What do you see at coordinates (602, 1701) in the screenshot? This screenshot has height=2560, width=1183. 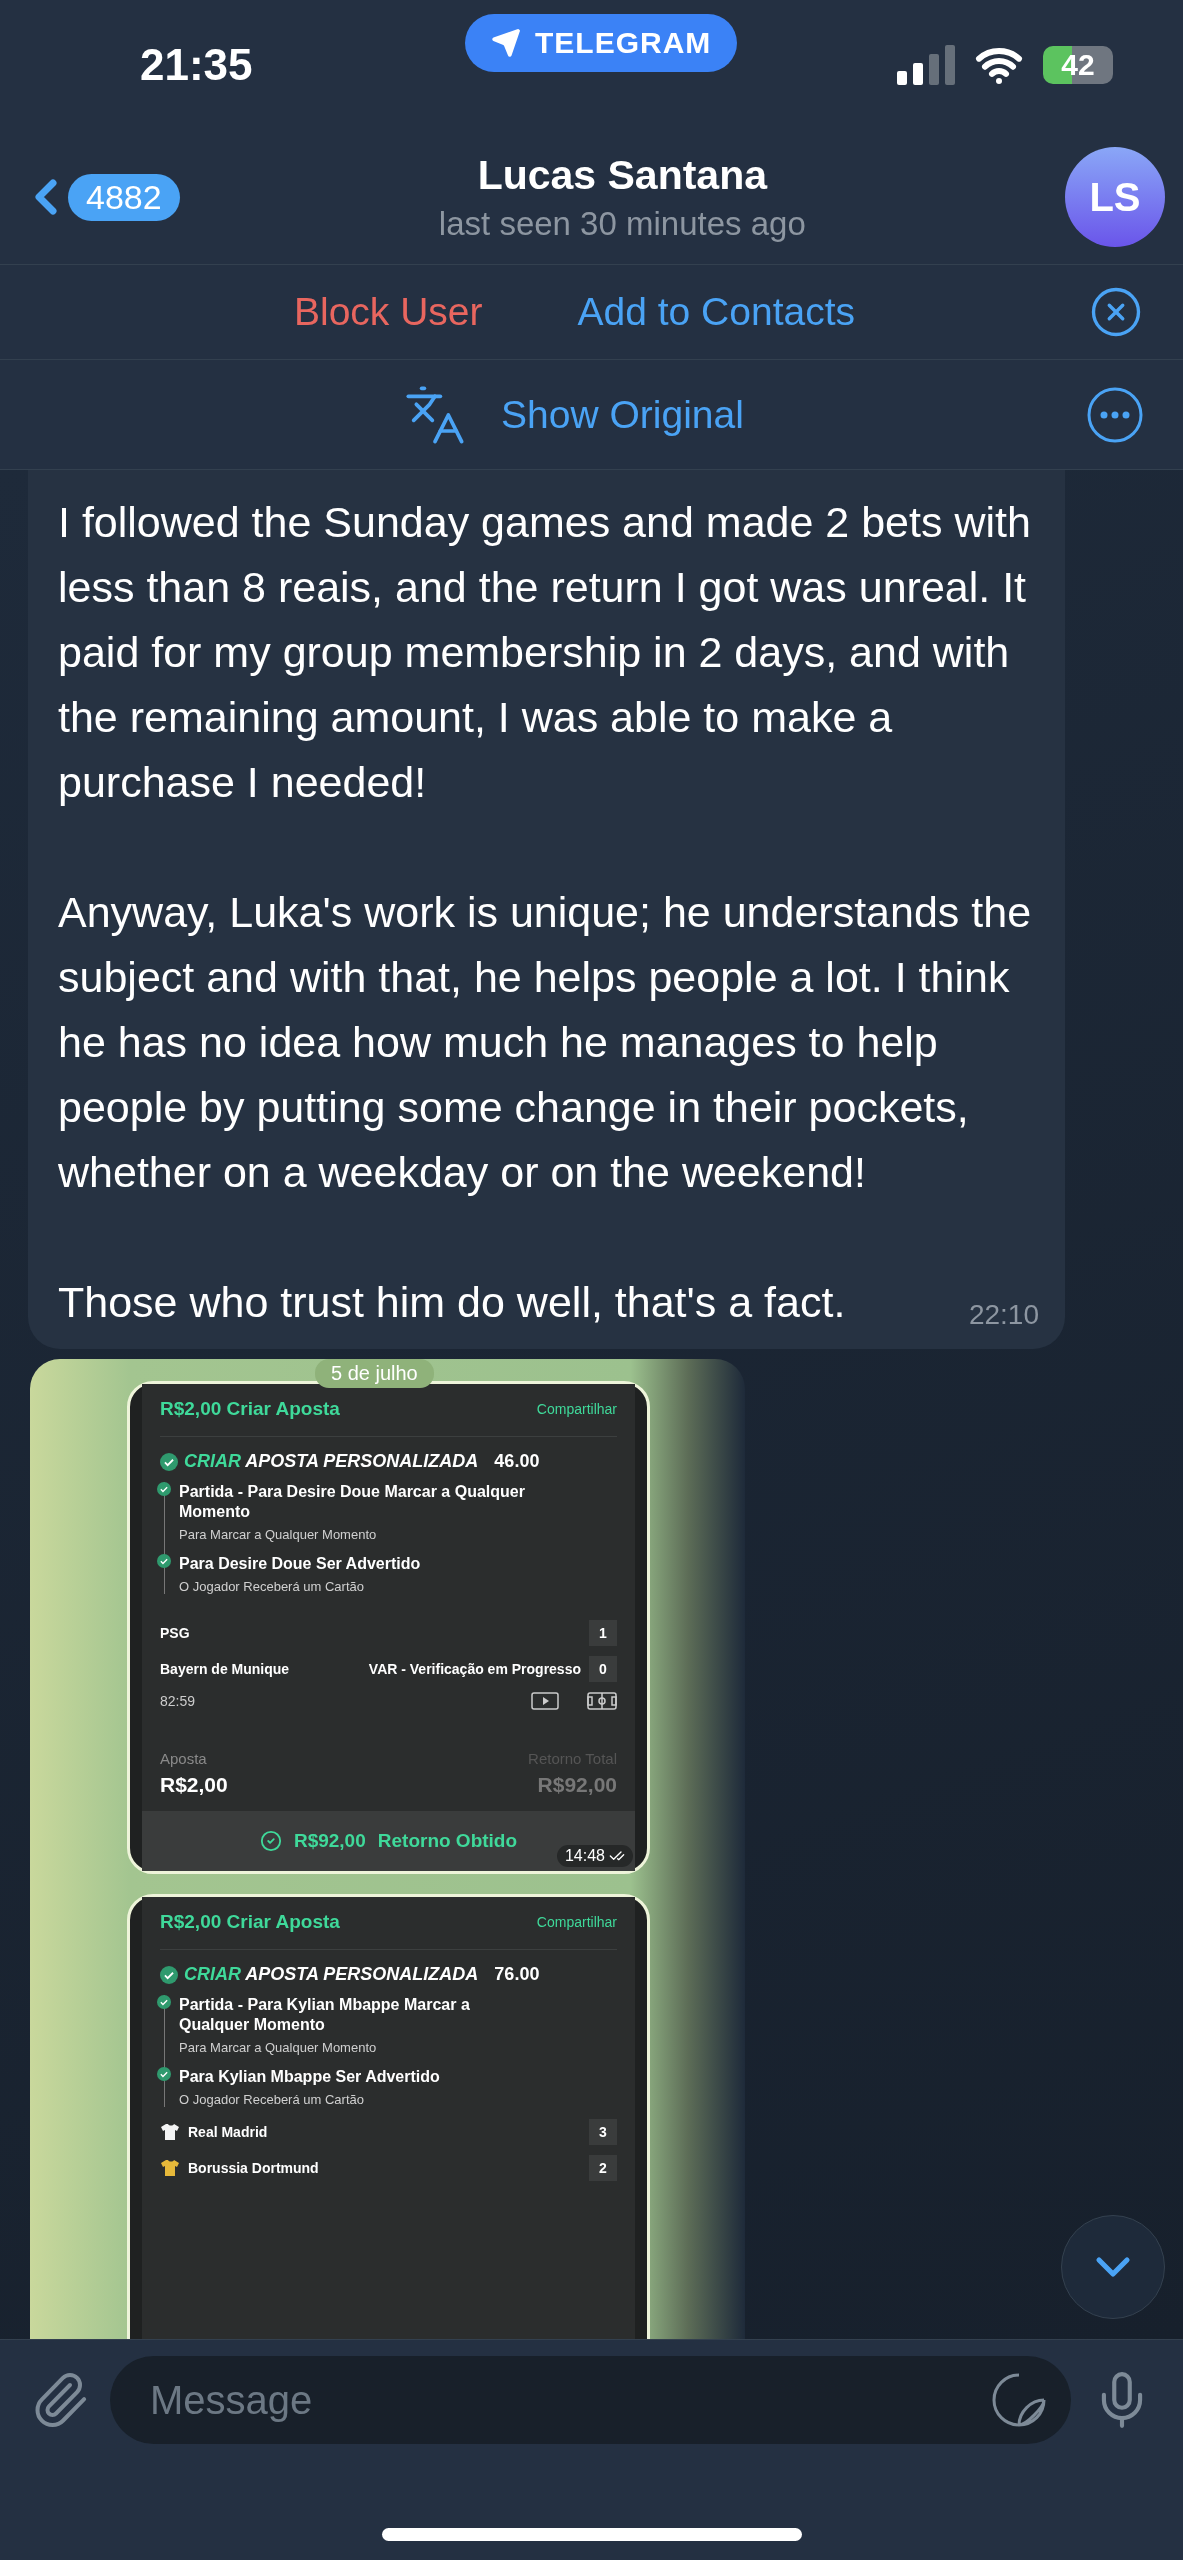 I see `pitch-icon` at bounding box center [602, 1701].